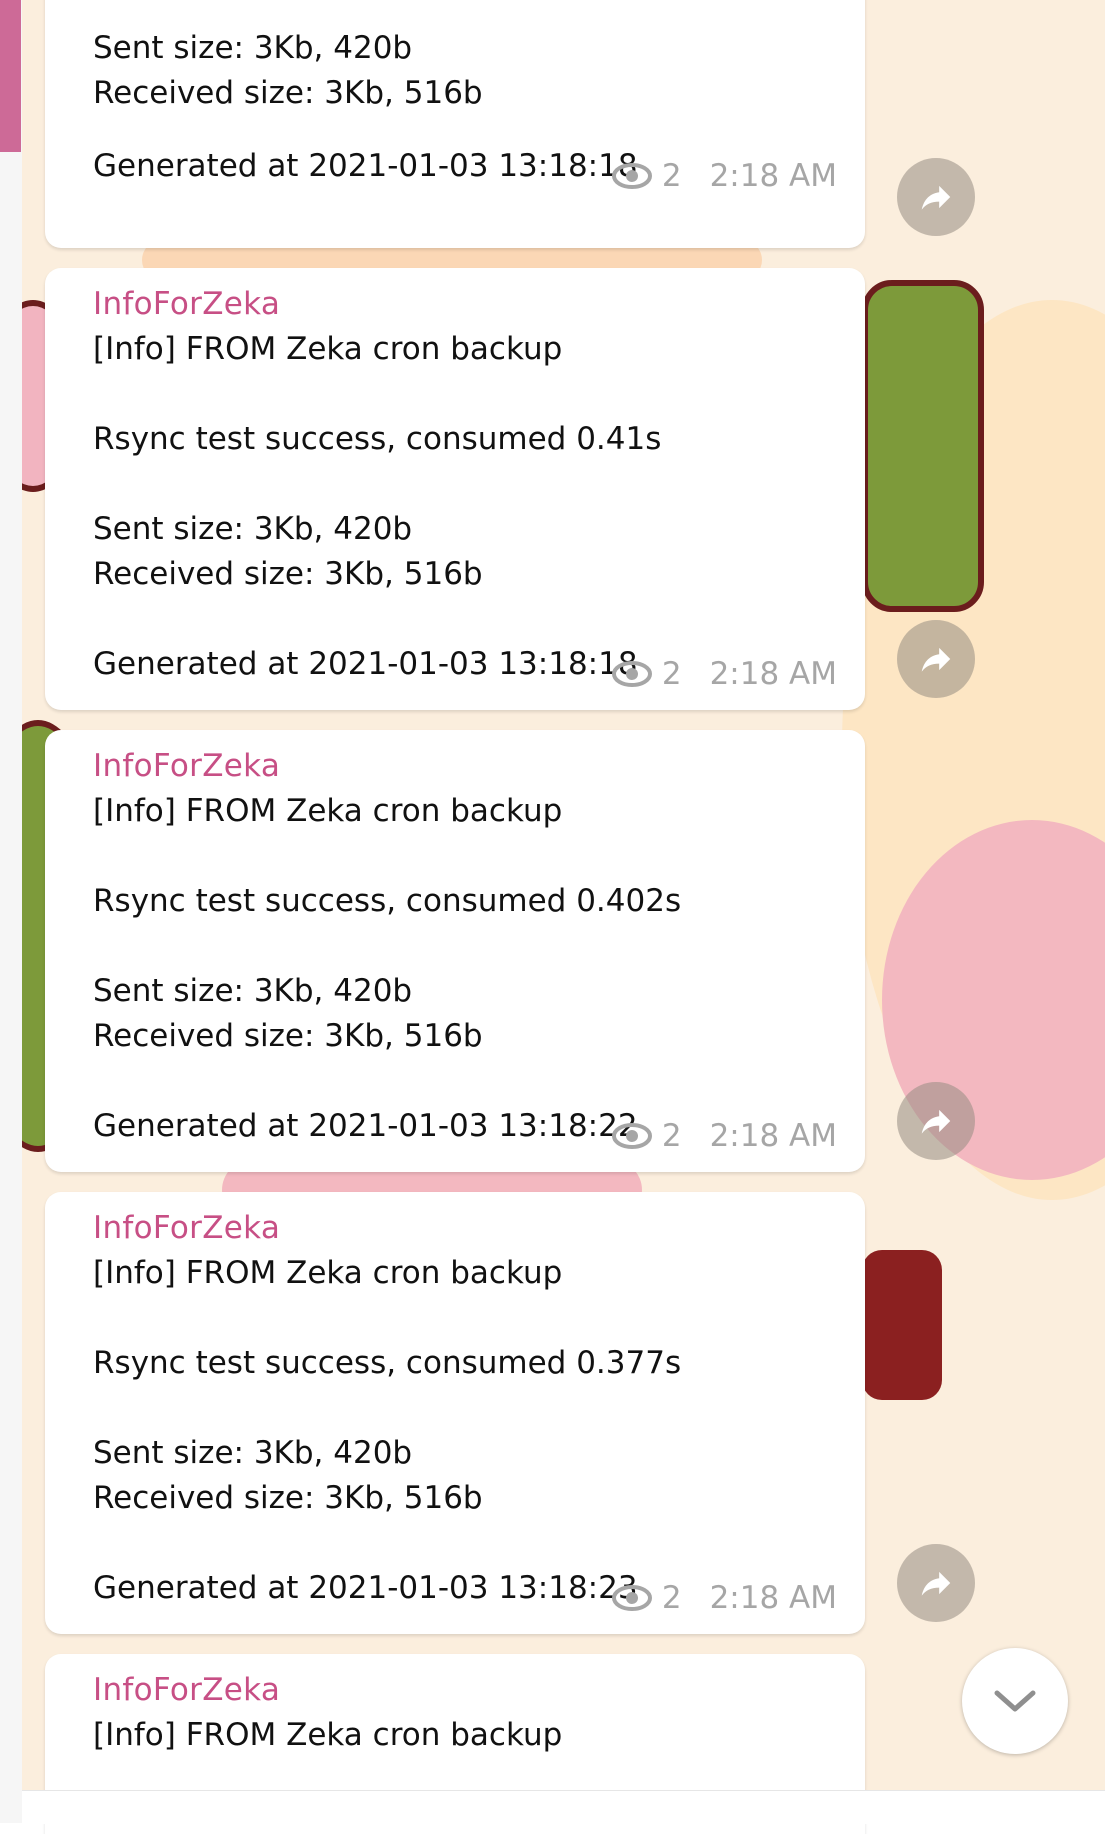 The height and width of the screenshot is (1834, 1105). What do you see at coordinates (365, 1126) in the screenshot?
I see `message-line: Generated at 2021-01-03 13:18:22` at bounding box center [365, 1126].